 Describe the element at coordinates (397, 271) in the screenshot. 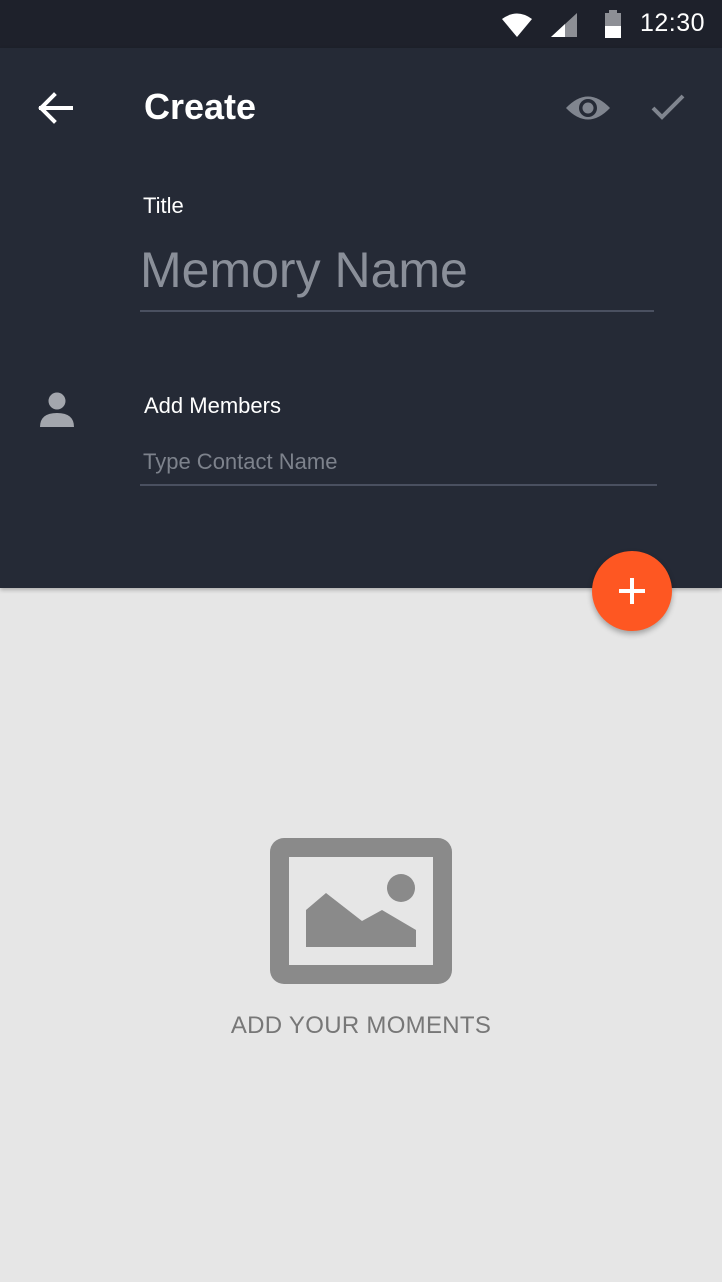

I see `memory-name-input` at that location.